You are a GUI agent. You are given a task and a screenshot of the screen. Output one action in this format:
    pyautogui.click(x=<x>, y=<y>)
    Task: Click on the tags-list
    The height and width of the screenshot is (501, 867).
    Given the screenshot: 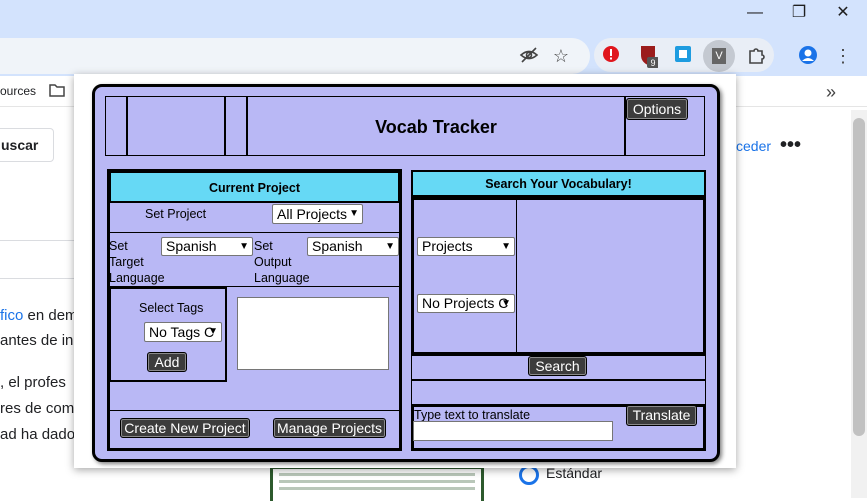 What is the action you would take?
    pyautogui.click(x=313, y=333)
    